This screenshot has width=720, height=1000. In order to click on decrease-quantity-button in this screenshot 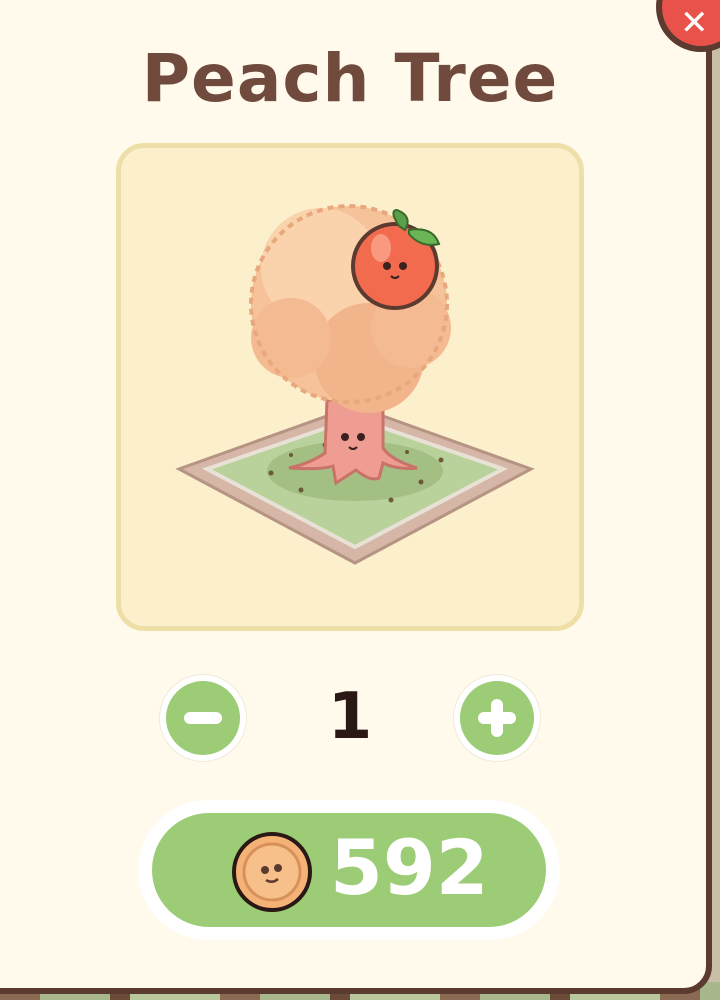, I will do `click(203, 718)`.